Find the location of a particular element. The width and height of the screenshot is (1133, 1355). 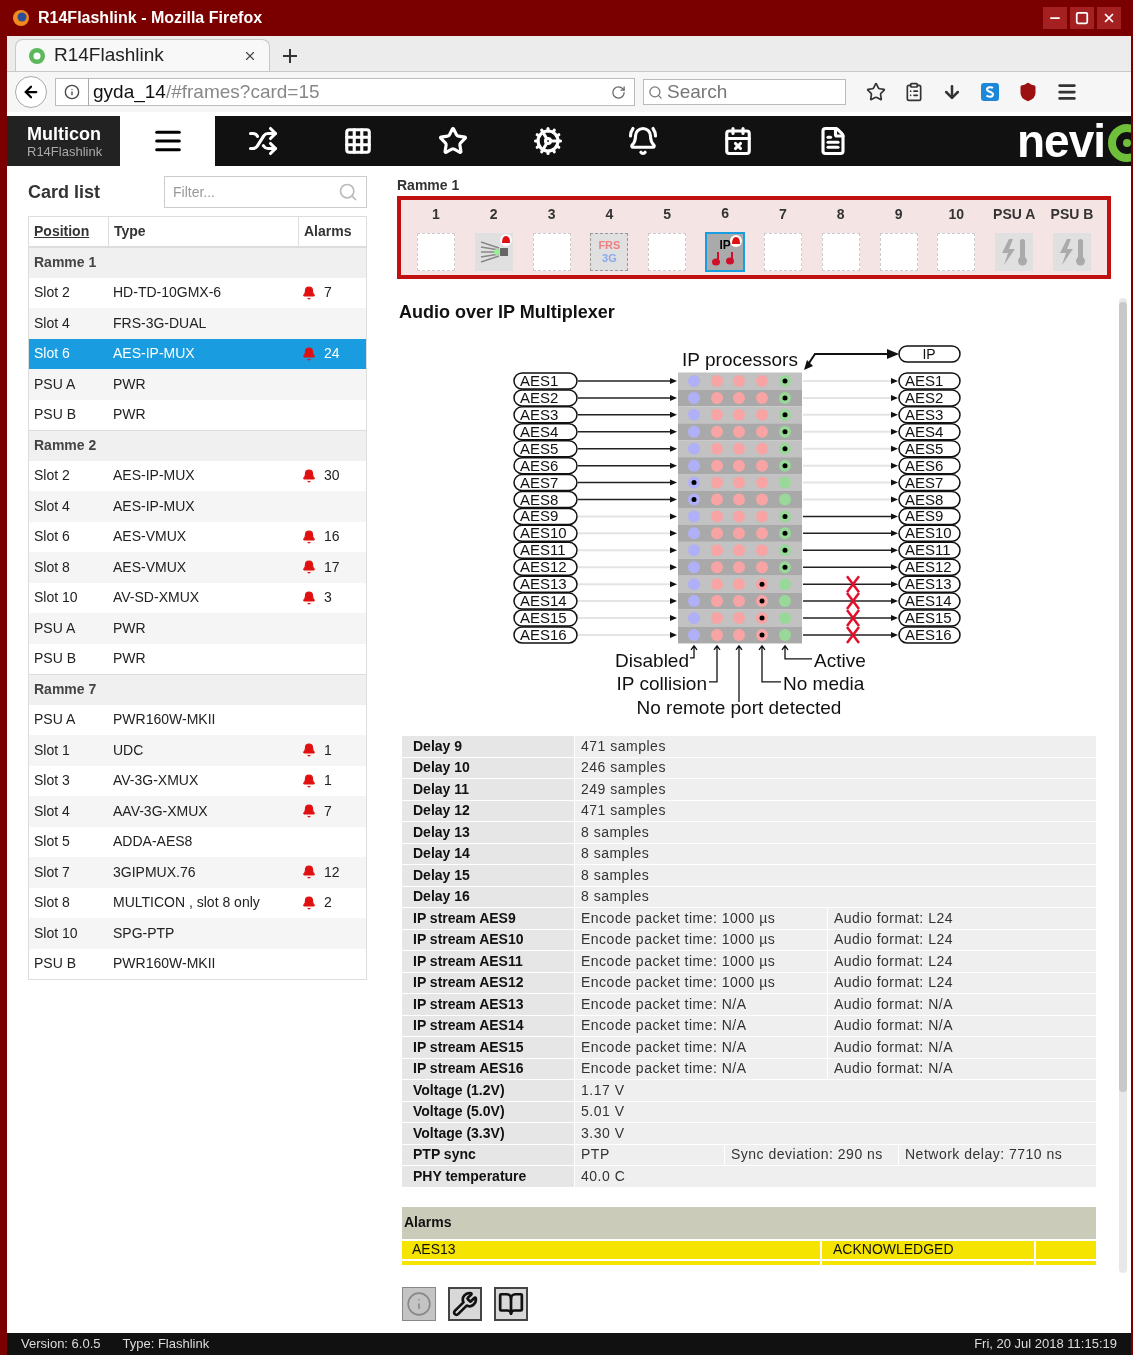

card-row: Slot 10 SPG-PTP is located at coordinates (197, 933).